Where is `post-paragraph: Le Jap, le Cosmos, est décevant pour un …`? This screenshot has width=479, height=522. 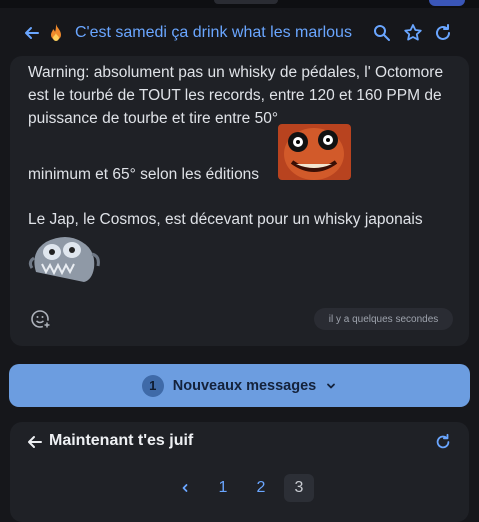
post-paragraph: Le Jap, le Cosmos, est décevant pour un … is located at coordinates (225, 219).